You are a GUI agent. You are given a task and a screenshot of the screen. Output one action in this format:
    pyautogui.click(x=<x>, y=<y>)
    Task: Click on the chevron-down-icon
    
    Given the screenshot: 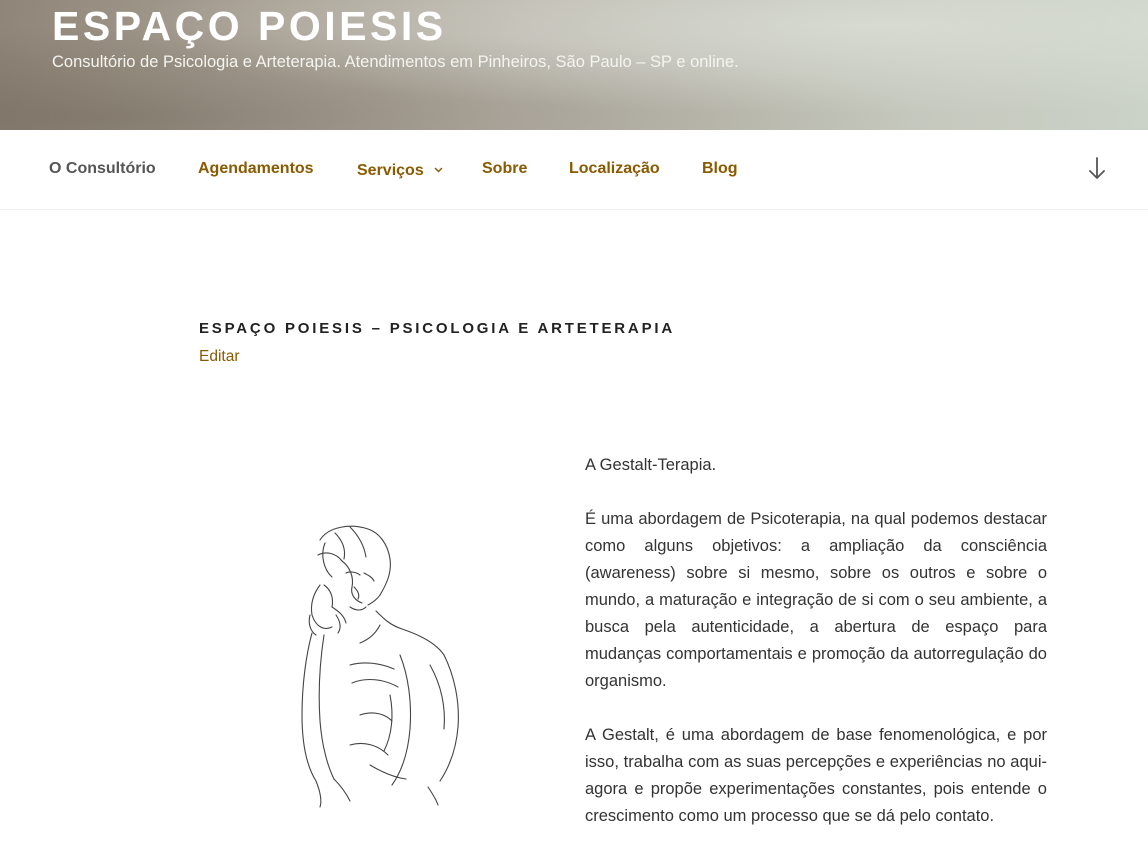 What is the action you would take?
    pyautogui.click(x=438, y=169)
    